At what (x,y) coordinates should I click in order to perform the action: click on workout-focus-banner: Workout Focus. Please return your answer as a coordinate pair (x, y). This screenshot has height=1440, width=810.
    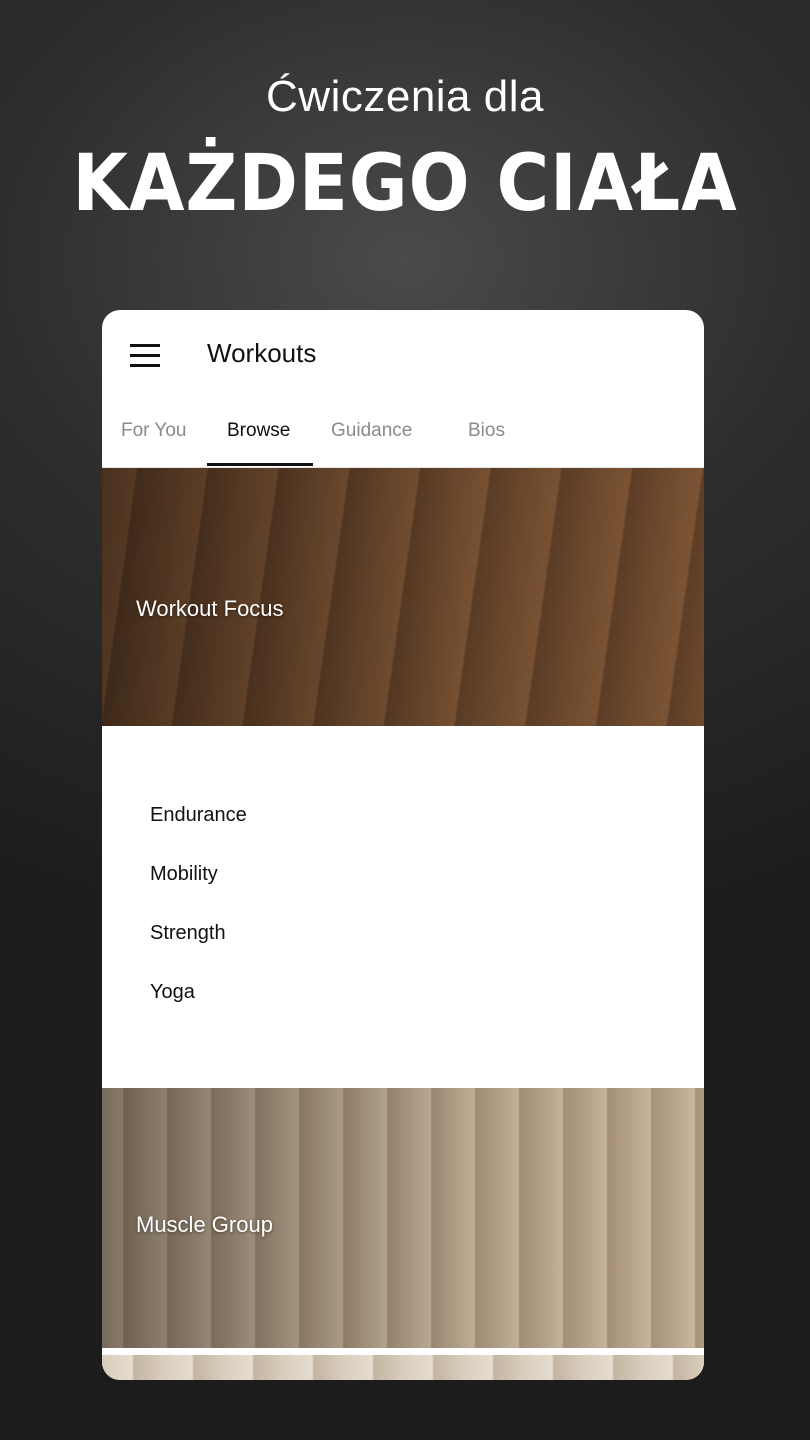
    Looking at the image, I should click on (403, 597).